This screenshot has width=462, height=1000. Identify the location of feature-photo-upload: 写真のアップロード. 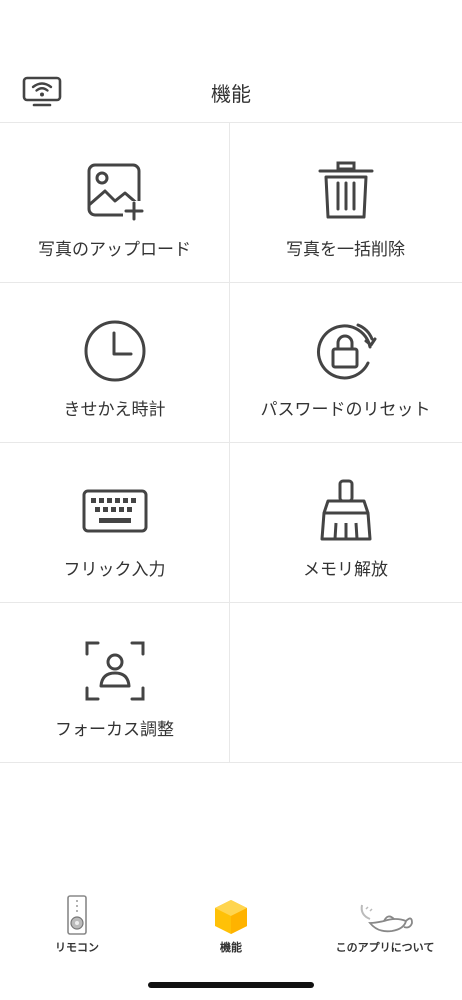
(115, 203).